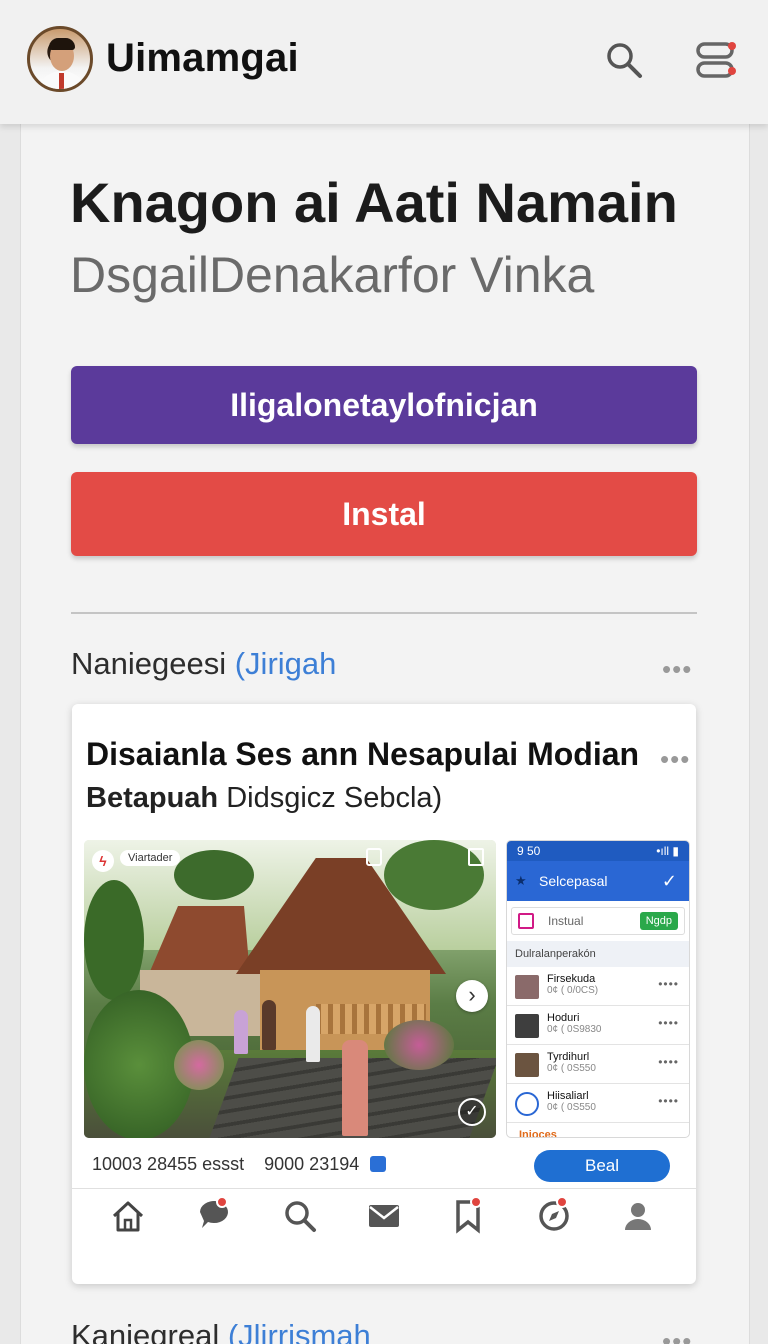 The width and height of the screenshot is (768, 1344). Describe the element at coordinates (363, 754) in the screenshot. I see `card-title: Disaianla Ses ann Nesapulai Modian` at that location.